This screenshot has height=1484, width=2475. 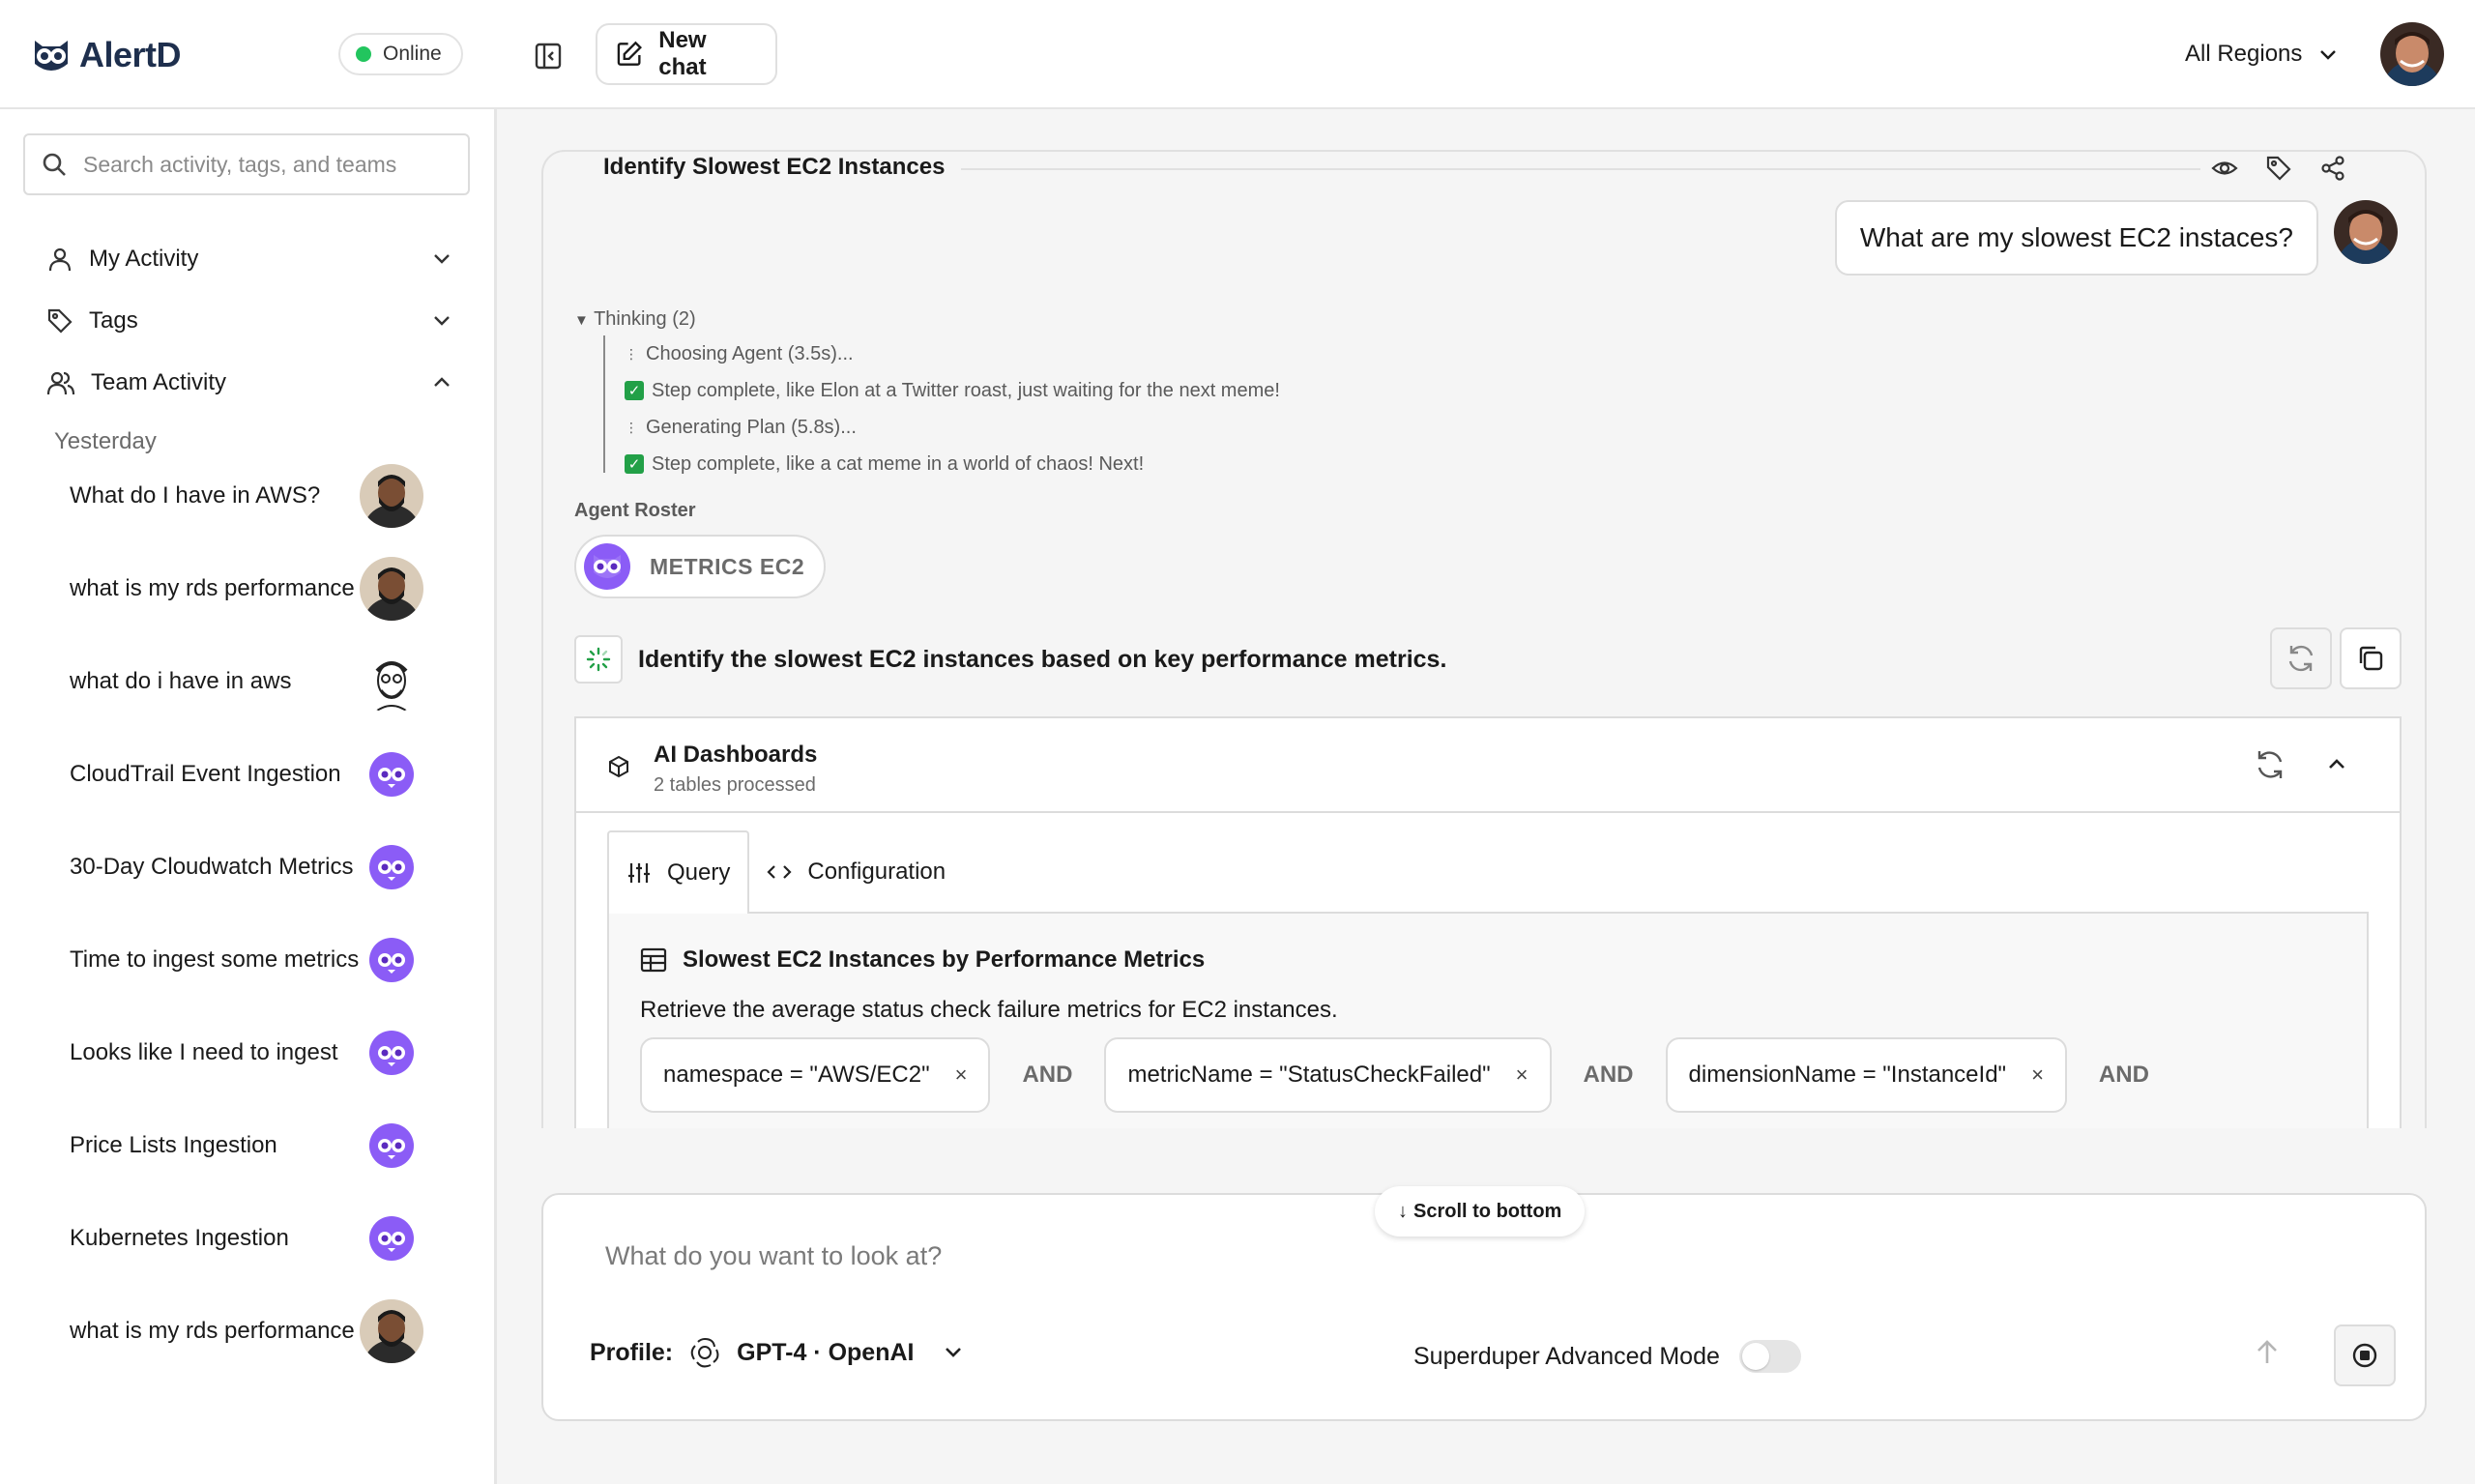 What do you see at coordinates (400, 54) in the screenshot?
I see `status-badge: Online` at bounding box center [400, 54].